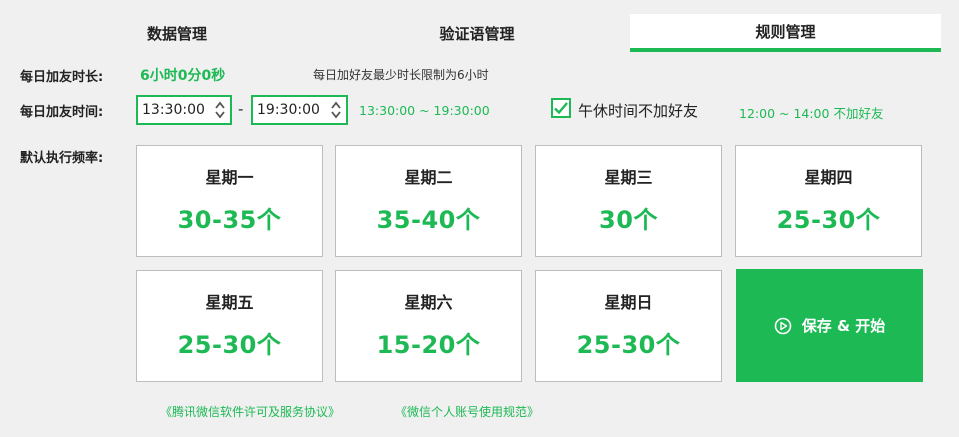  What do you see at coordinates (477, 33) in the screenshot?
I see `tab-verification-management: 验证语管理` at bounding box center [477, 33].